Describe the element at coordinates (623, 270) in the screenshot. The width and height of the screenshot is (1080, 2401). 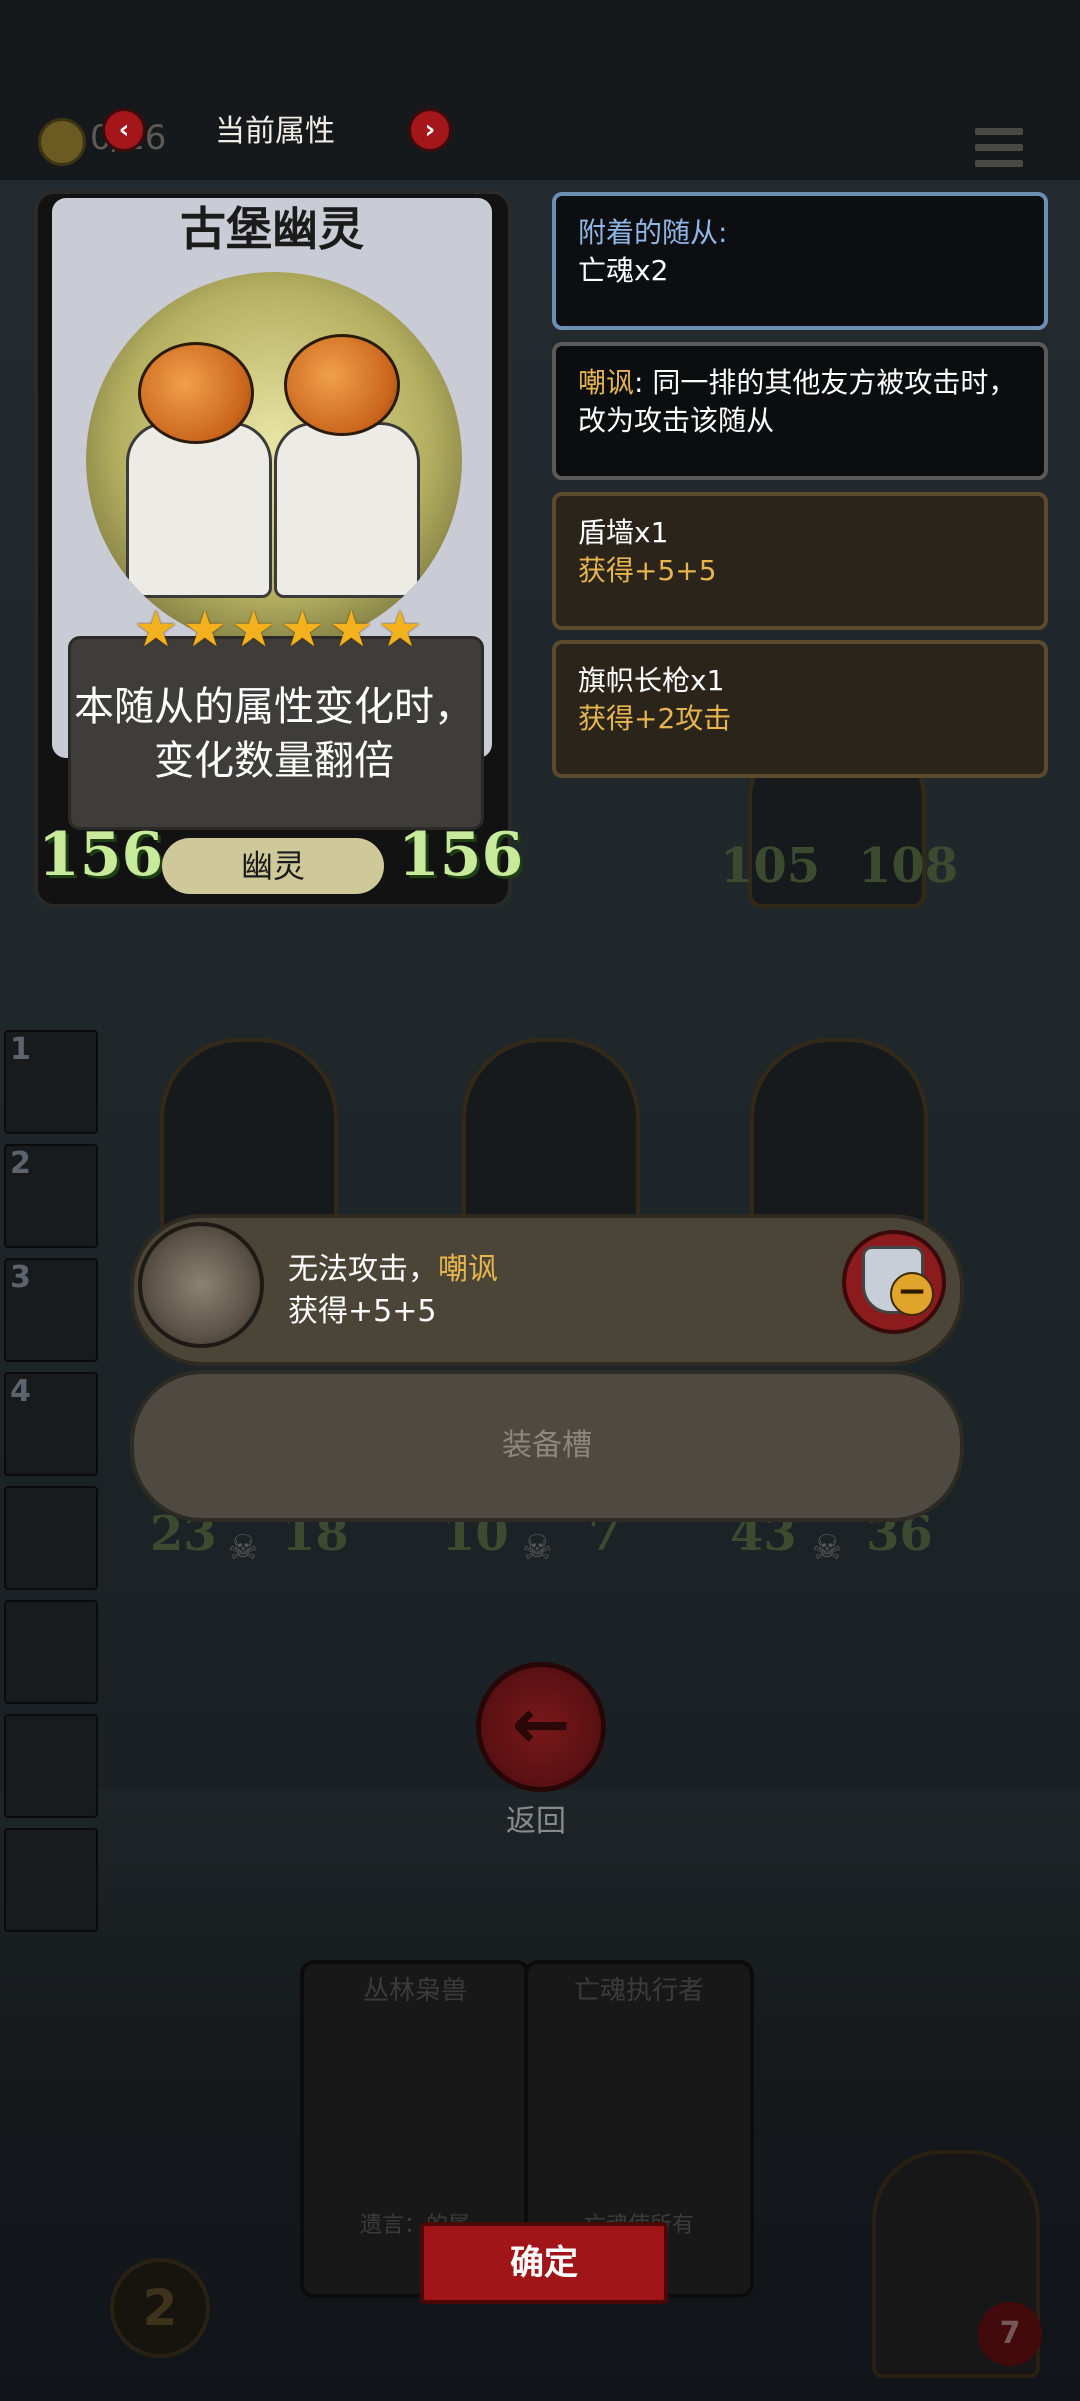
I see `panel-body: 亡魂x2` at that location.